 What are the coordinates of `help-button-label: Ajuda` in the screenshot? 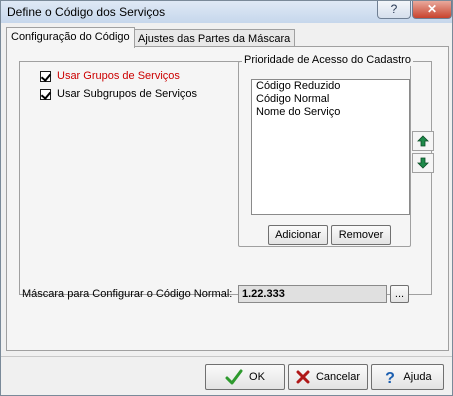 It's located at (417, 377).